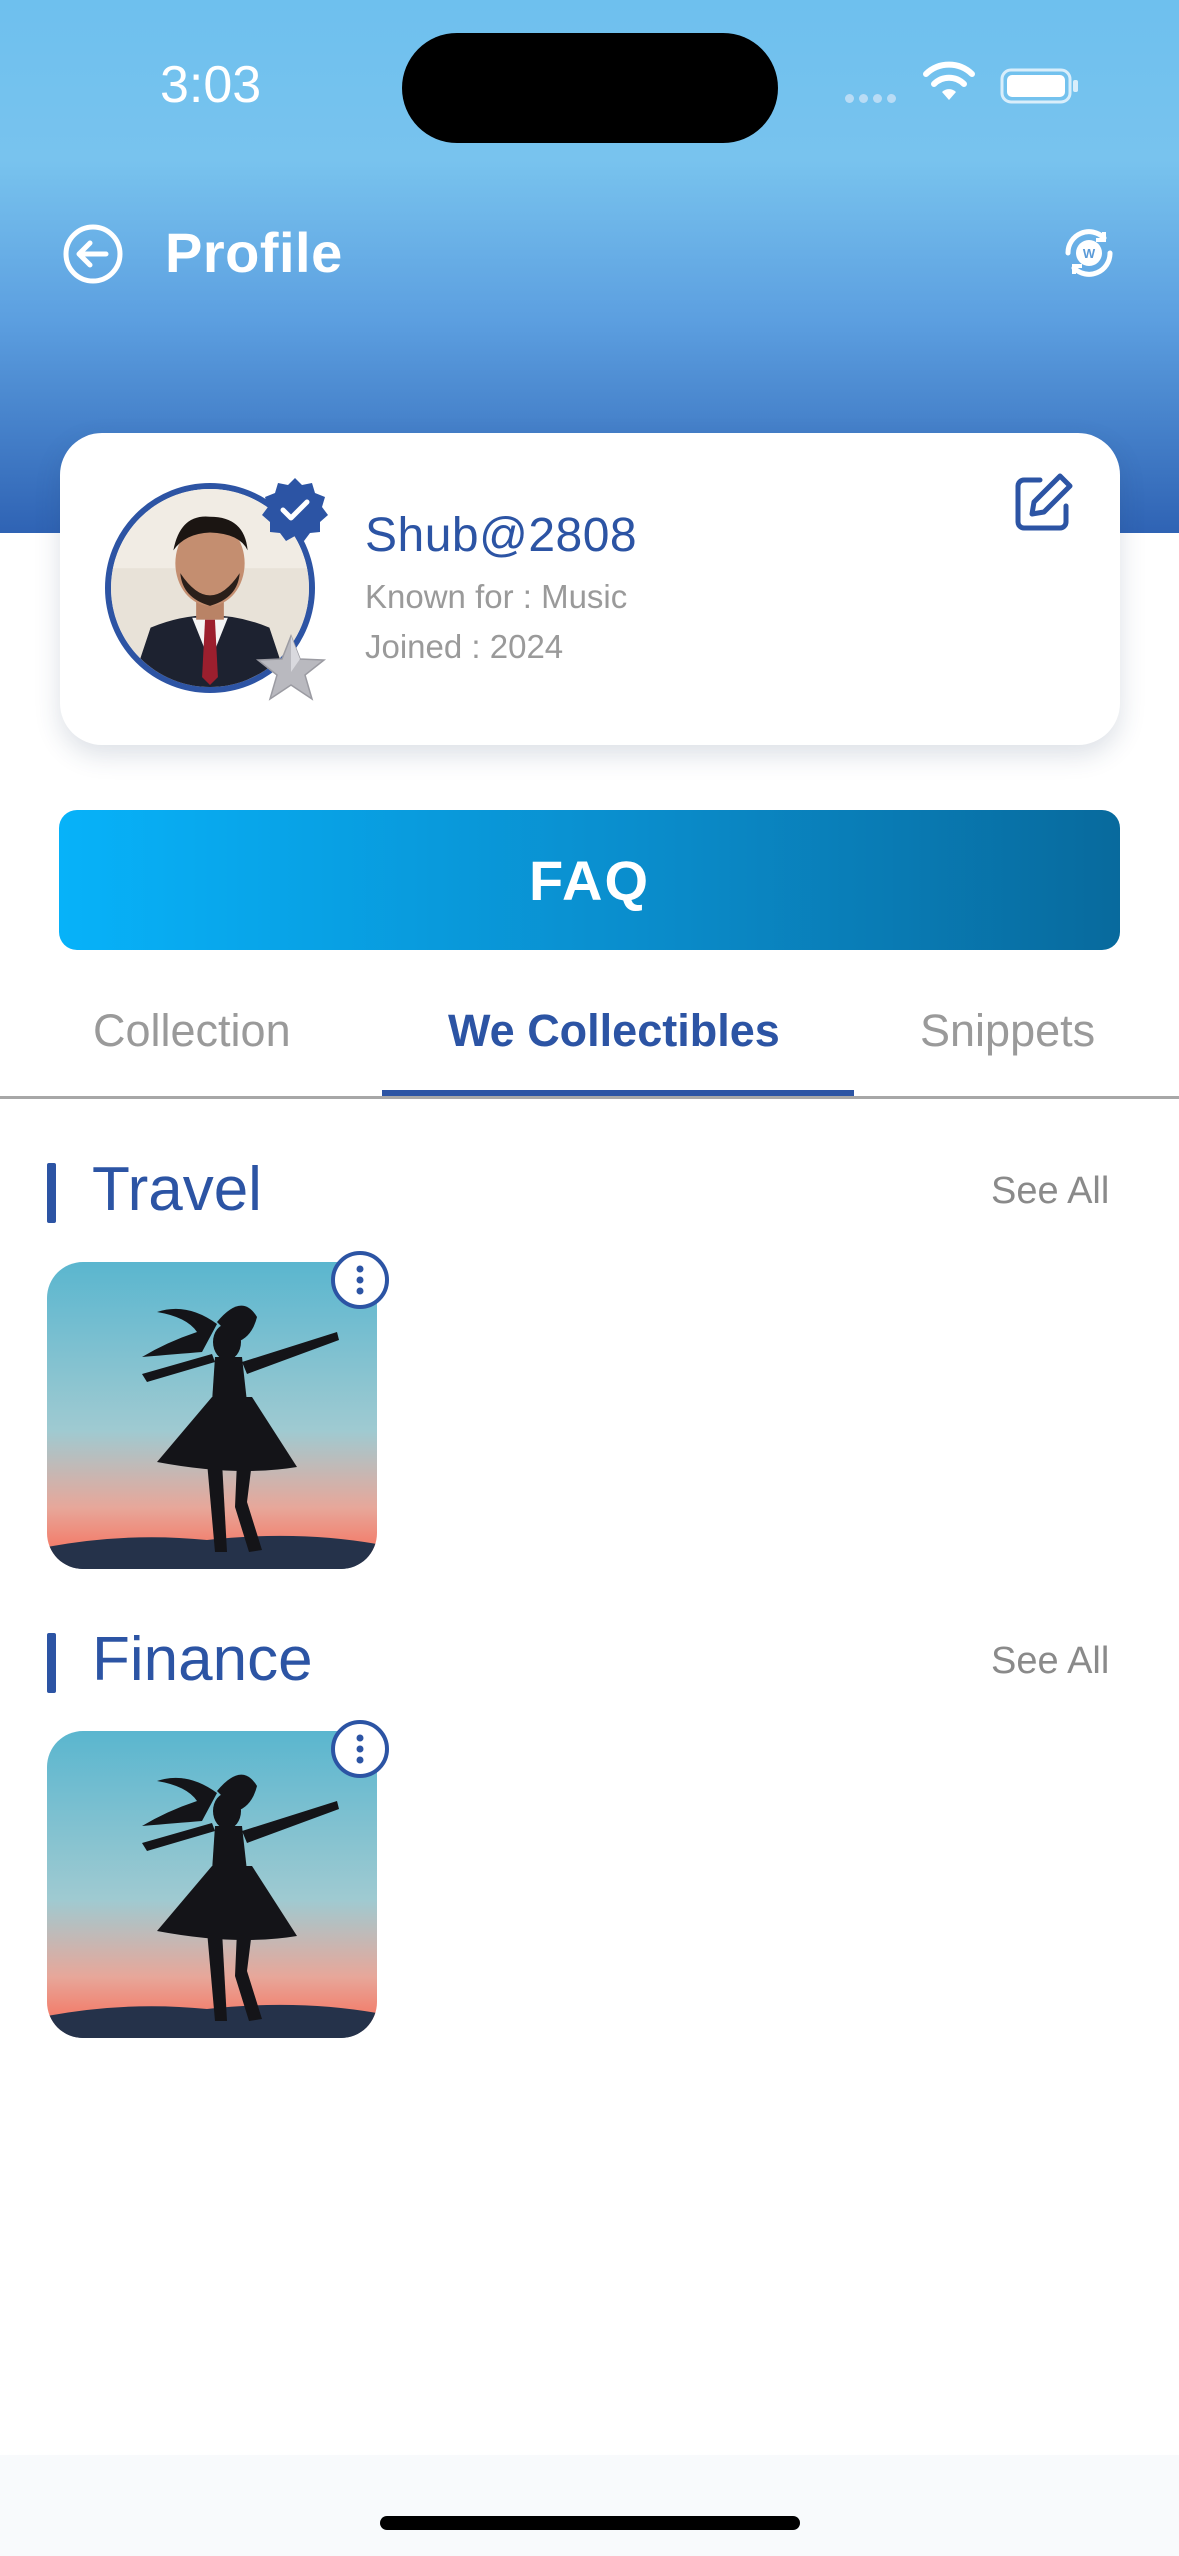 The height and width of the screenshot is (2556, 1179). What do you see at coordinates (1043, 503) in the screenshot?
I see `edit-icon` at bounding box center [1043, 503].